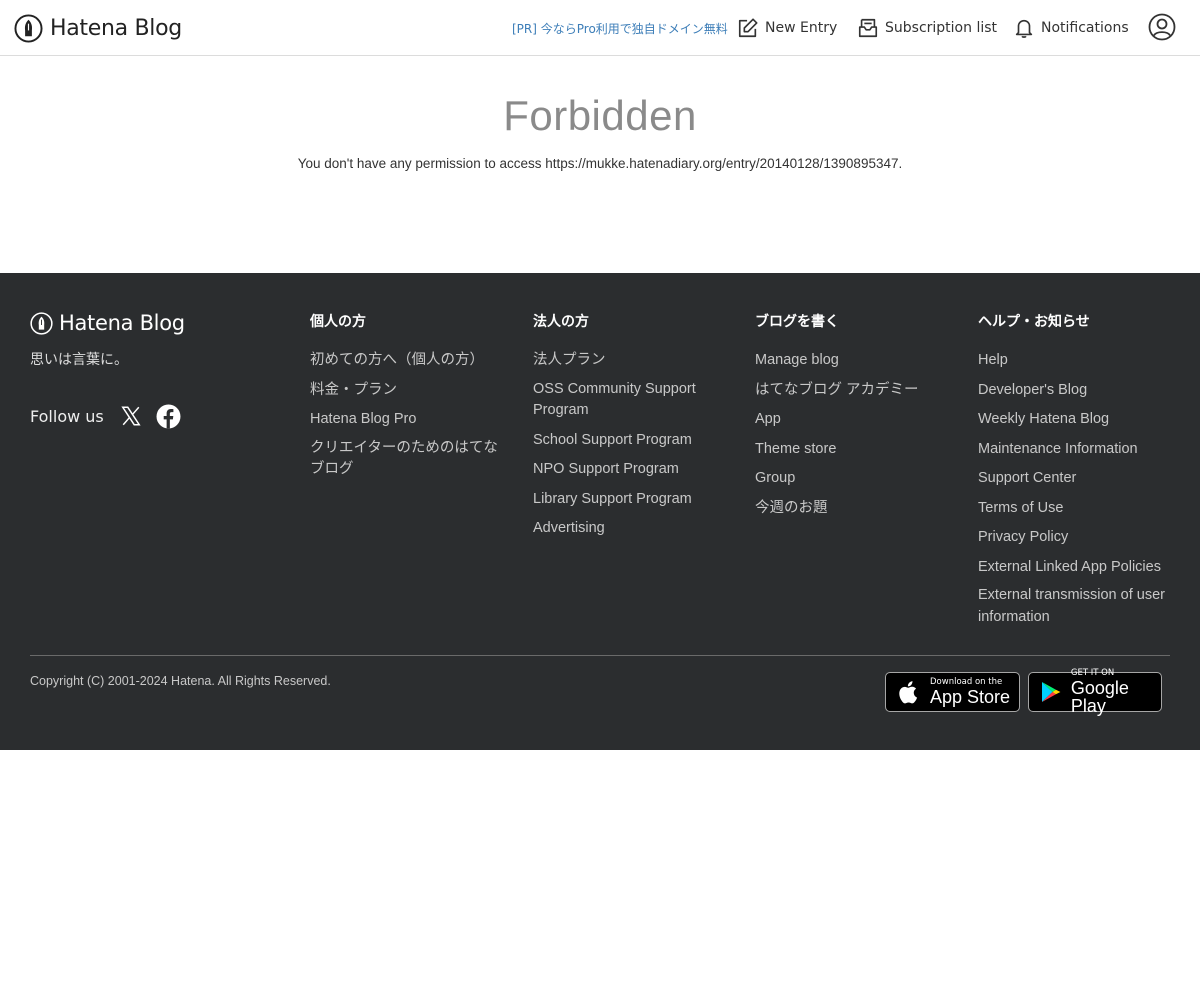 Image resolution: width=1200 pixels, height=1000 pixels. What do you see at coordinates (1092, 673) in the screenshot?
I see `google-play-small: GET IT ON` at bounding box center [1092, 673].